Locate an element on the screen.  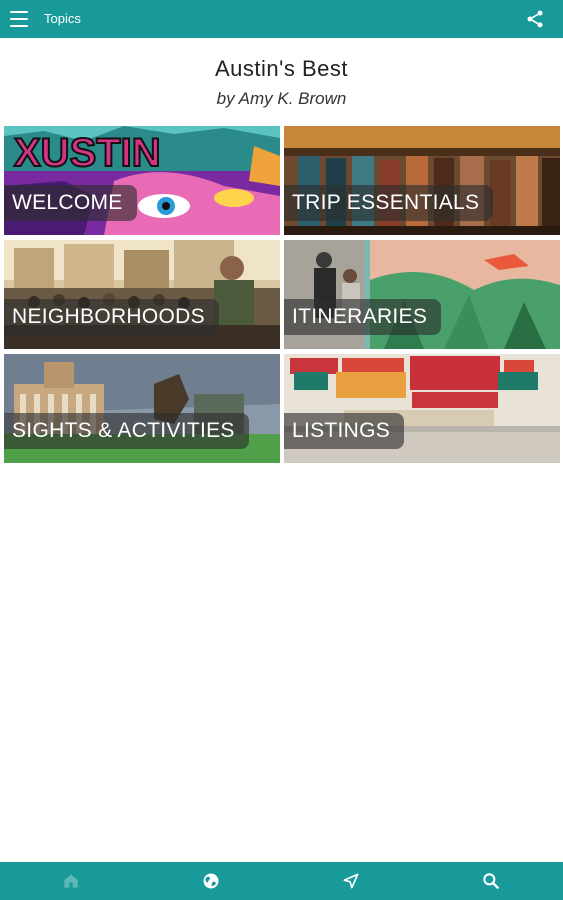
tile-label: SIGHTS & ACTIVITIES is located at coordinates (123, 430).